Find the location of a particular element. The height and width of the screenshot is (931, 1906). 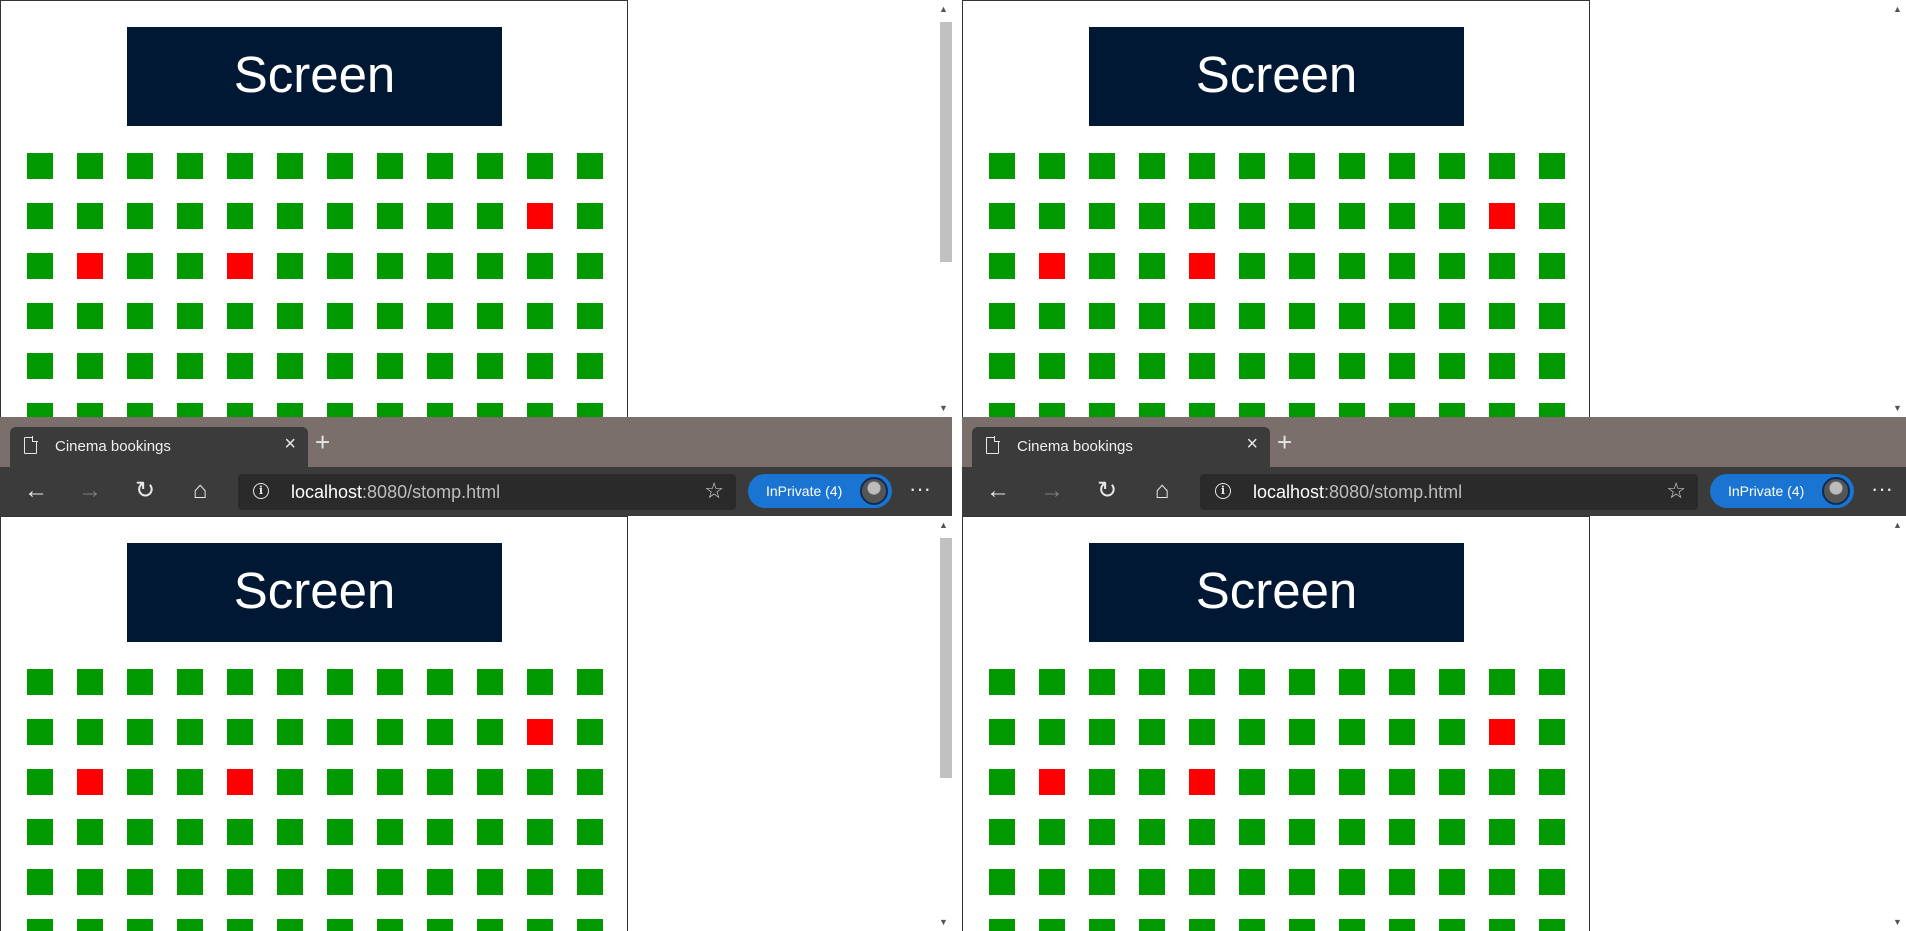

forward-button: → is located at coordinates (90, 491).